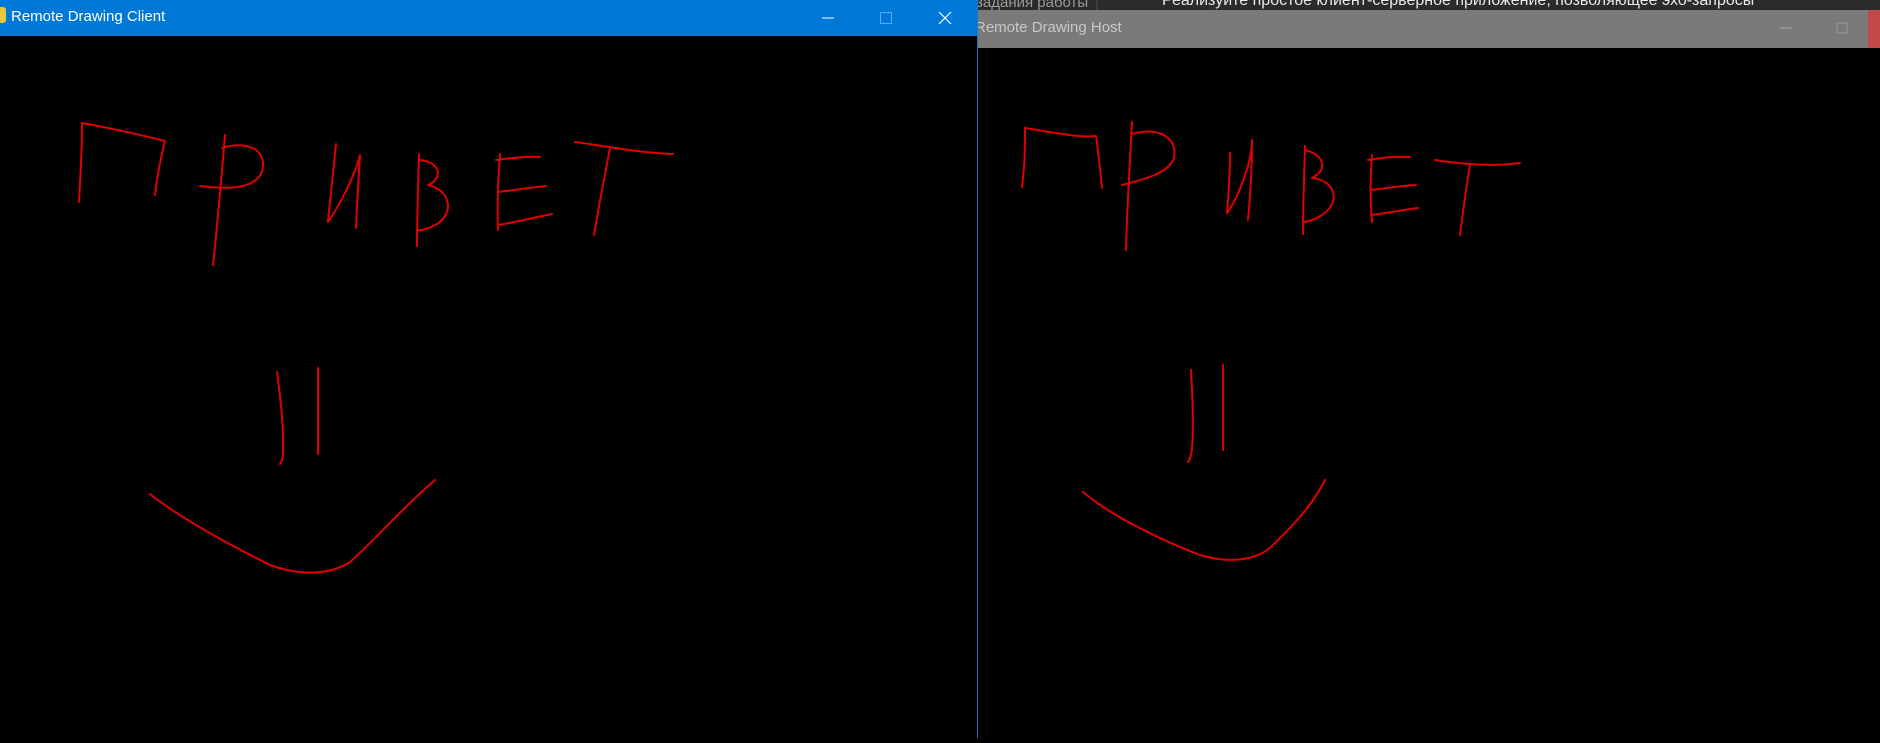 This screenshot has height=743, width=1880. I want to click on host-stroke-smile, so click(1204, 520).